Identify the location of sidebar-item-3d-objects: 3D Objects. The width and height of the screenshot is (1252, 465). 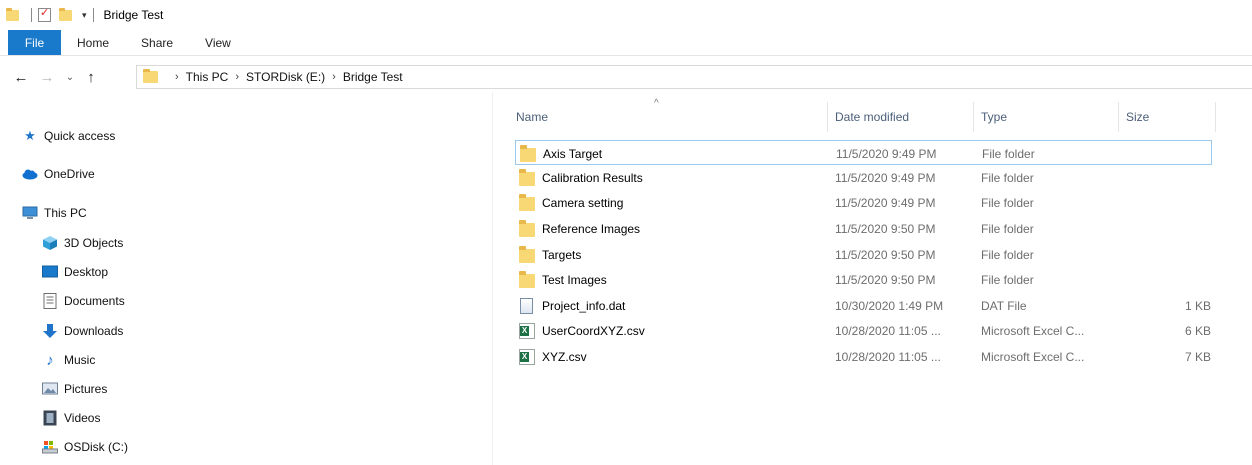
(82, 243).